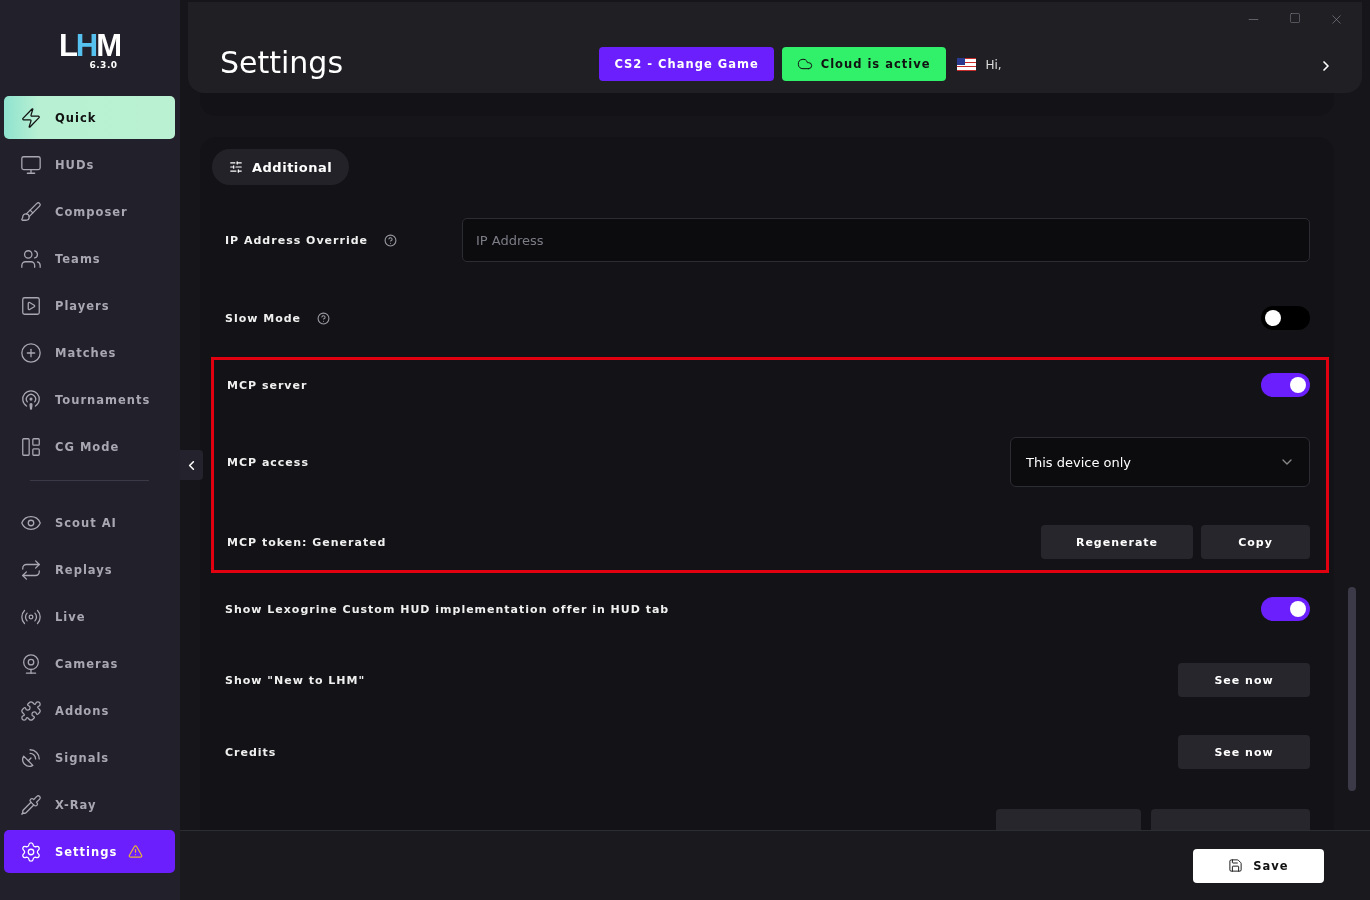 The width and height of the screenshot is (1370, 900). I want to click on access-dropdown: This device only, so click(1160, 462).